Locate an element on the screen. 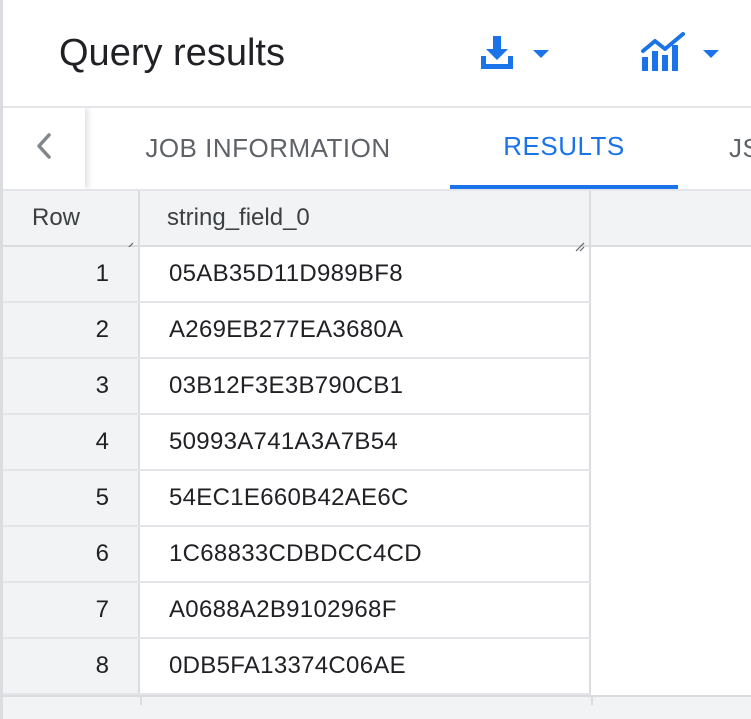  row-number-cell: 3 is located at coordinates (71, 386).